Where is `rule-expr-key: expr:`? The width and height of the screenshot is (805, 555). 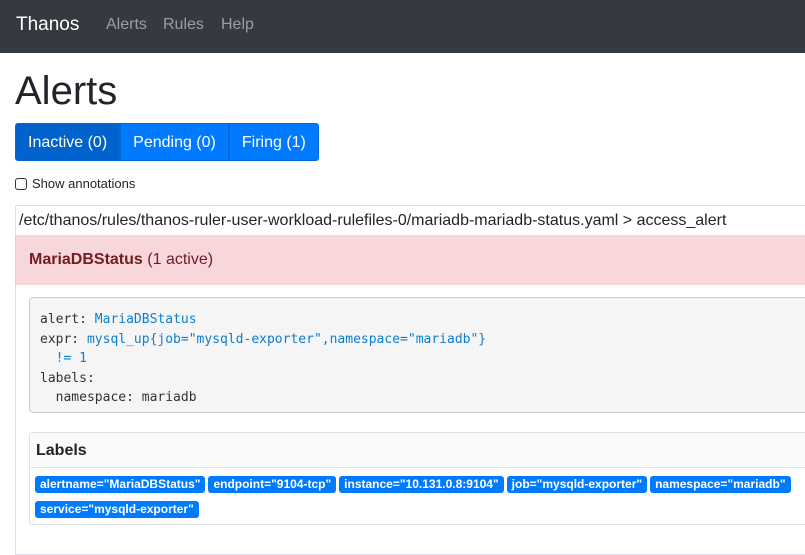
rule-expr-key: expr: is located at coordinates (60, 339).